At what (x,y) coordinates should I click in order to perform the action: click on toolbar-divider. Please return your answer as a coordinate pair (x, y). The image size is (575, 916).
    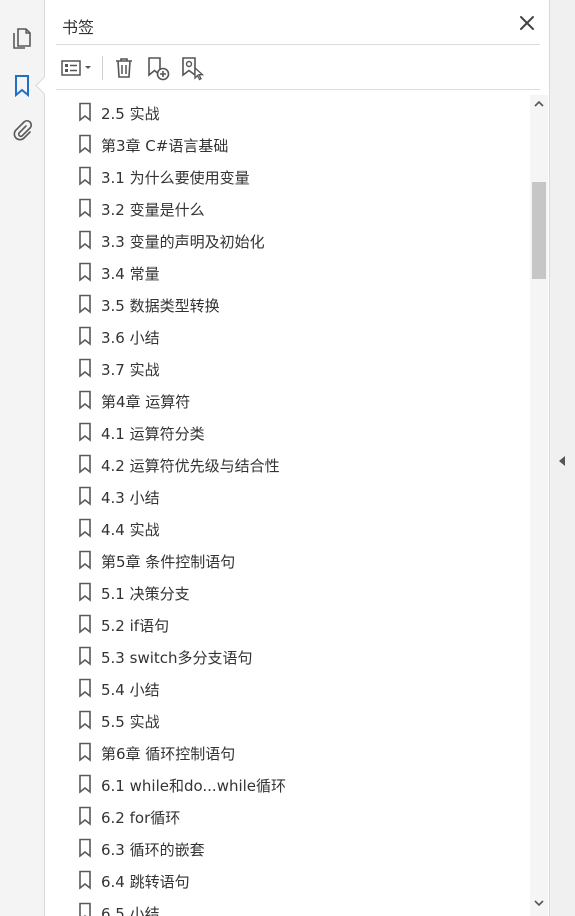
    Looking at the image, I should click on (102, 68).